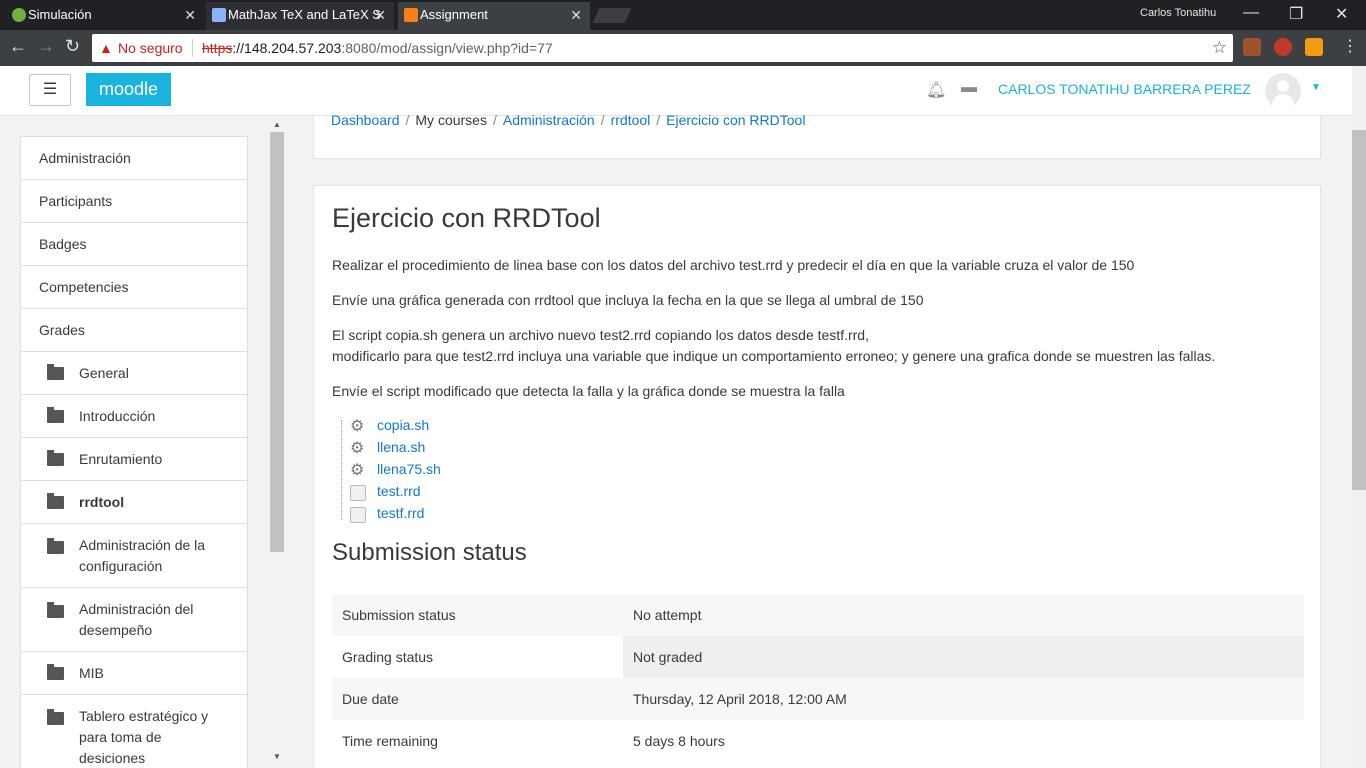  I want to click on file-link: llena75.sh, so click(409, 469).